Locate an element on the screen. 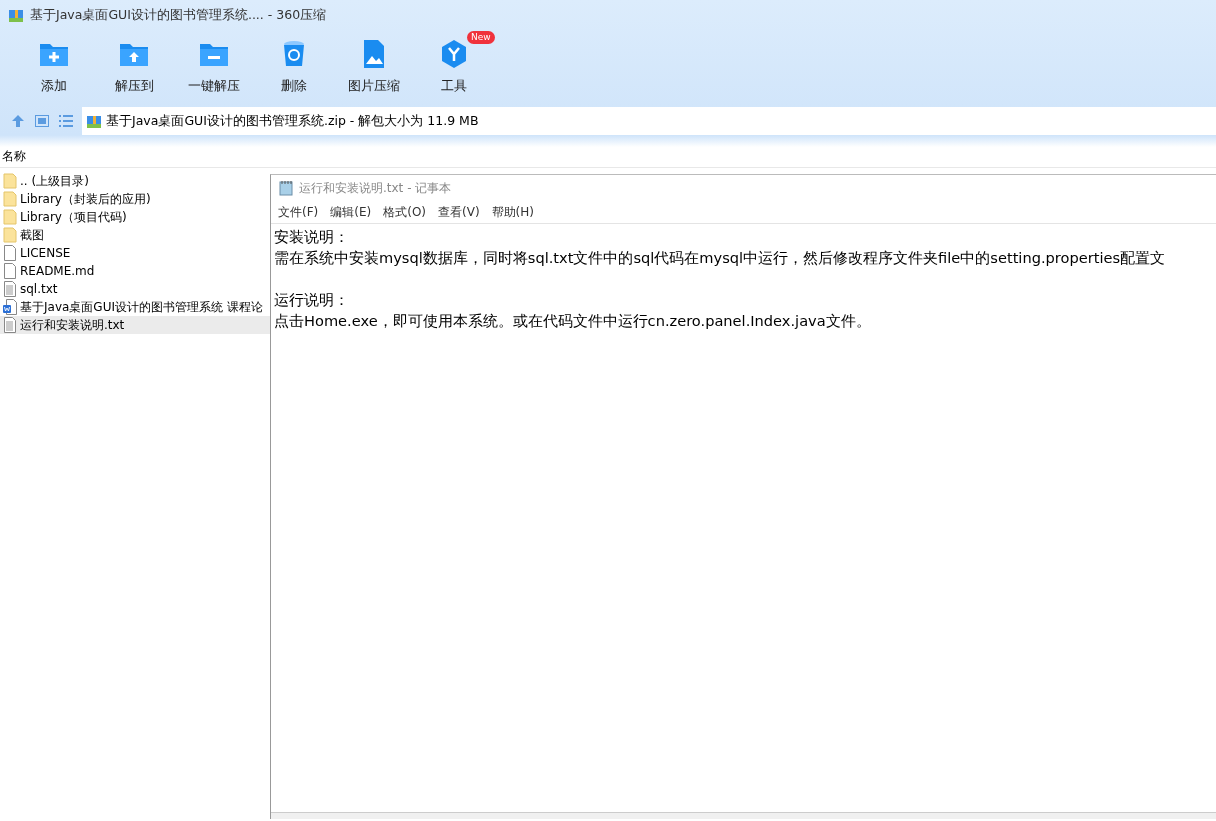 The width and height of the screenshot is (1216, 821). menu-item: 查看(V) is located at coordinates (459, 212).